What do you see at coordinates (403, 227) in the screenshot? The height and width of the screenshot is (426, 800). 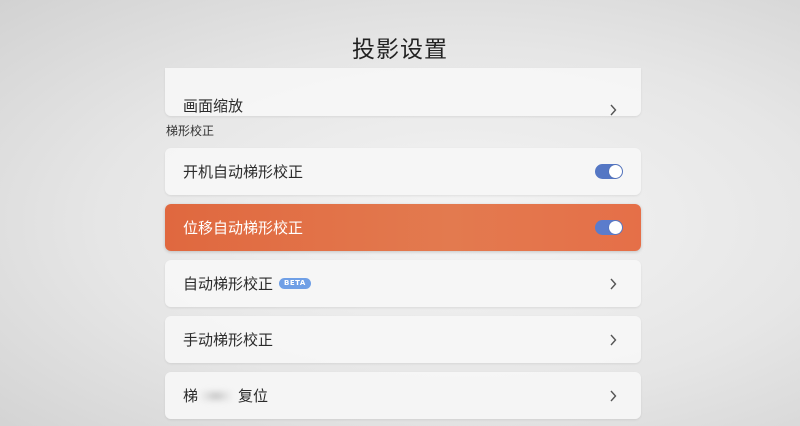 I see `setting-displacement-auto-keystone: 位移自动梯形校正` at bounding box center [403, 227].